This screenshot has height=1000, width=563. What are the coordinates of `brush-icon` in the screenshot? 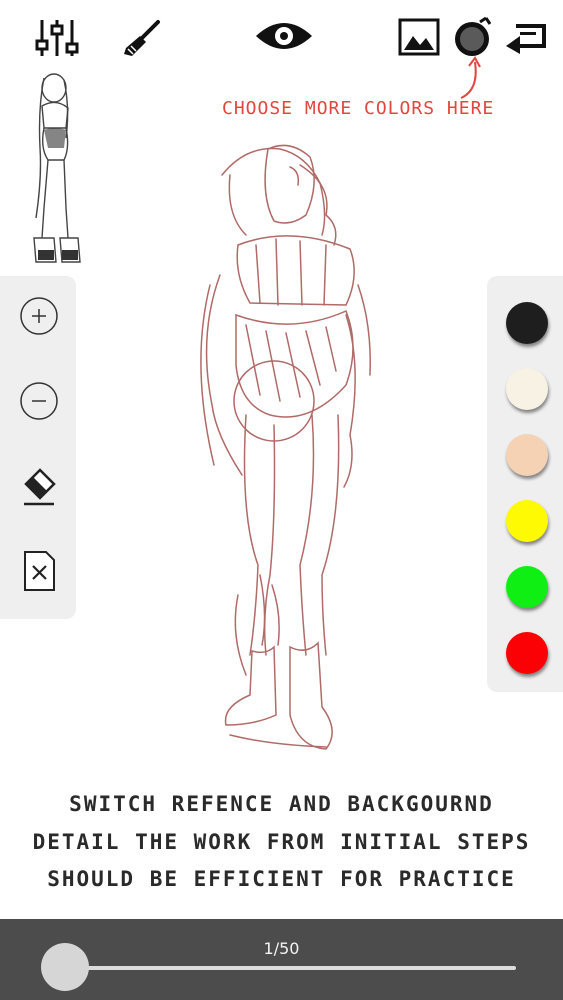 It's located at (142, 38).